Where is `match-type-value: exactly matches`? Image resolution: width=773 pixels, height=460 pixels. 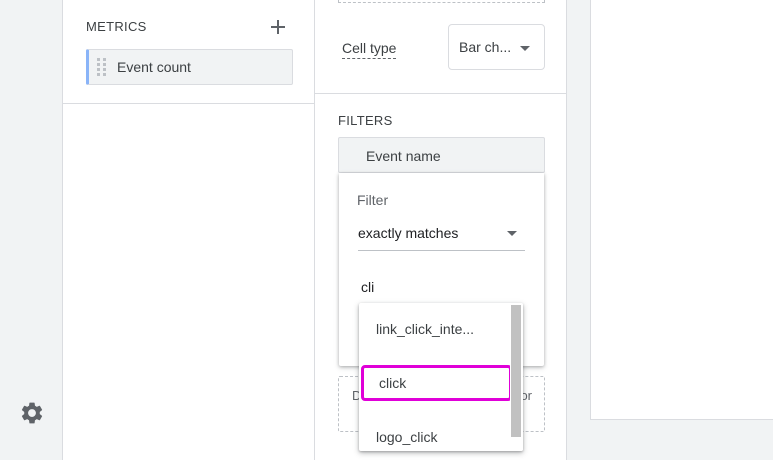 match-type-value: exactly matches is located at coordinates (408, 233).